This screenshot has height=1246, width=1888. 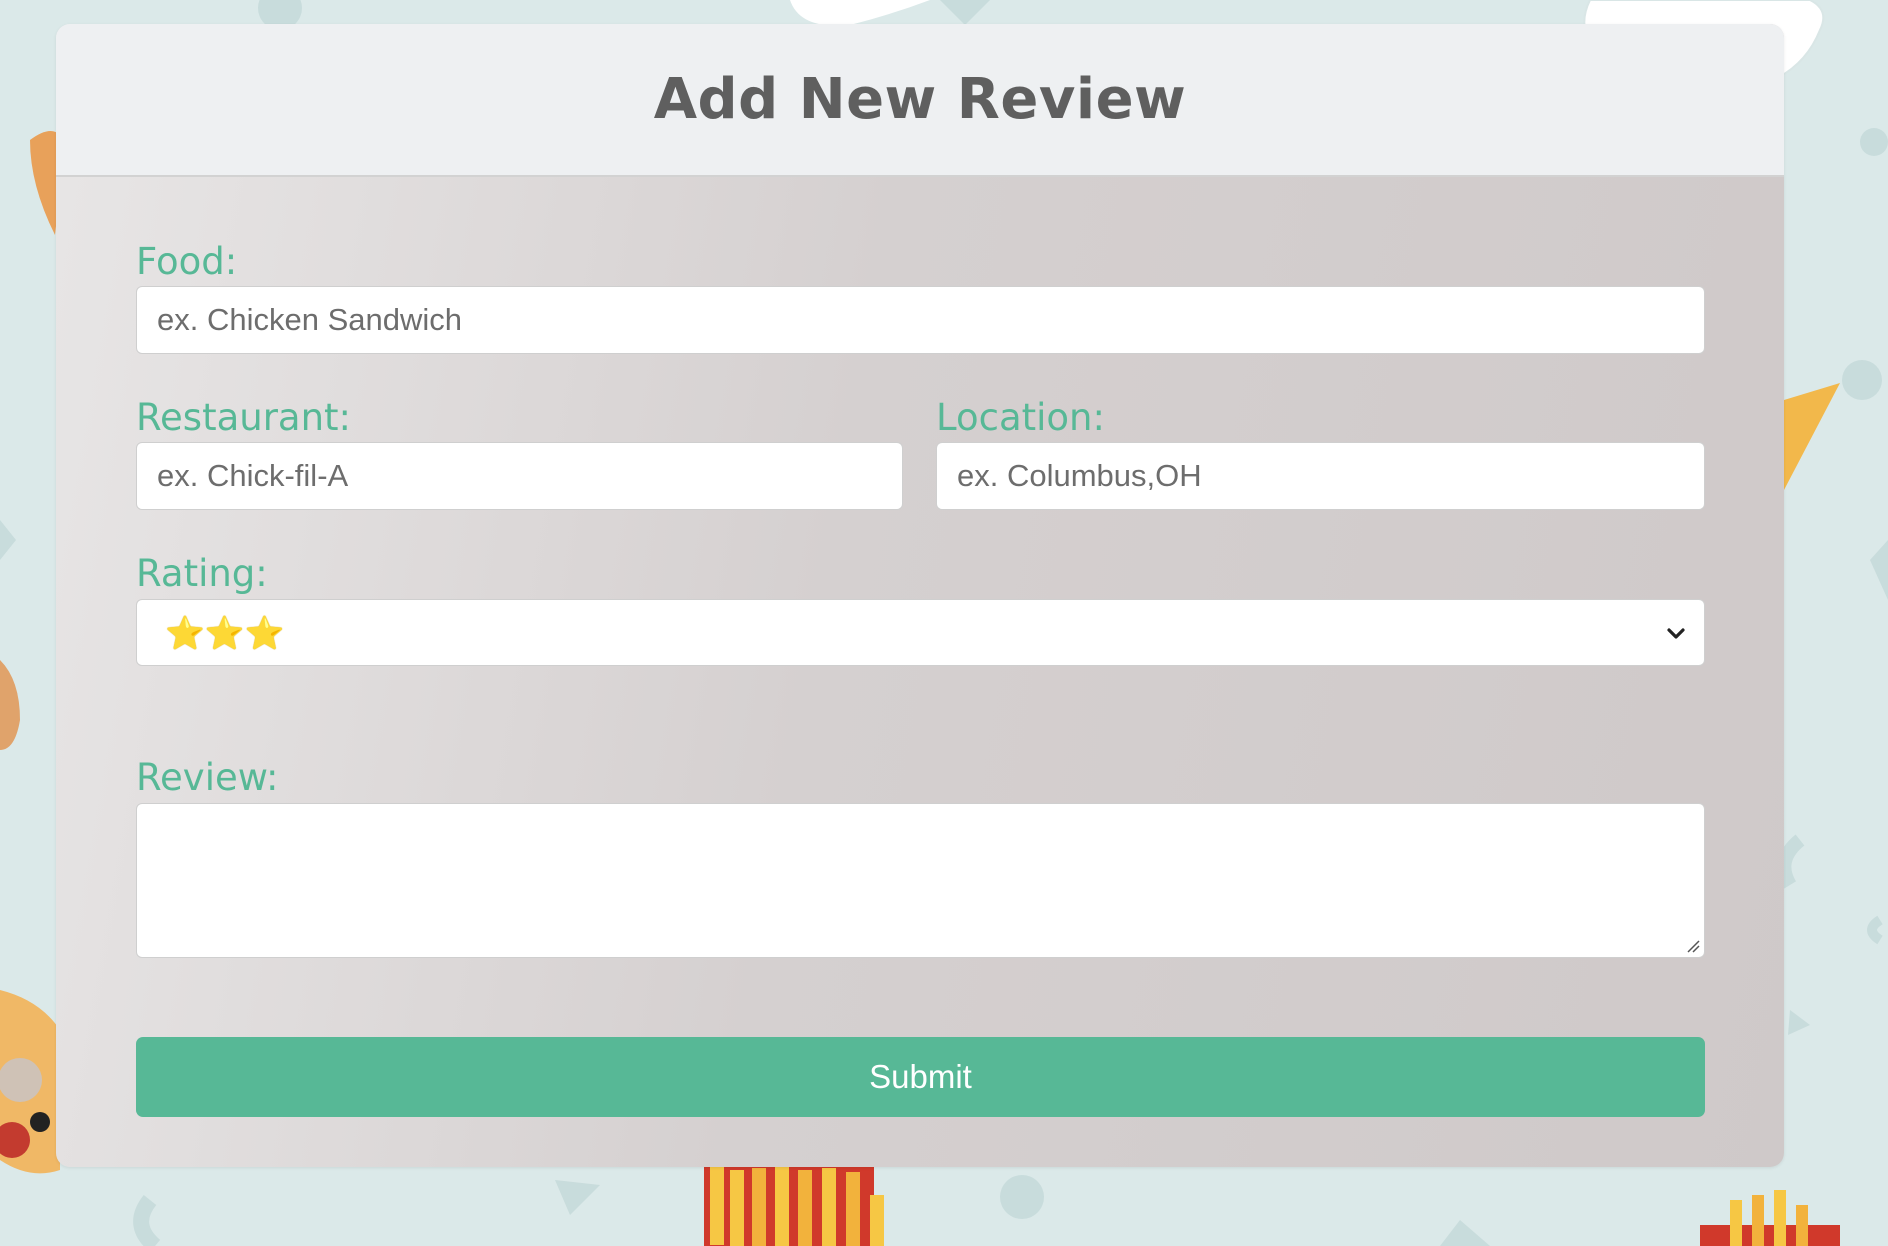 I want to click on location-input, so click(x=1320, y=476).